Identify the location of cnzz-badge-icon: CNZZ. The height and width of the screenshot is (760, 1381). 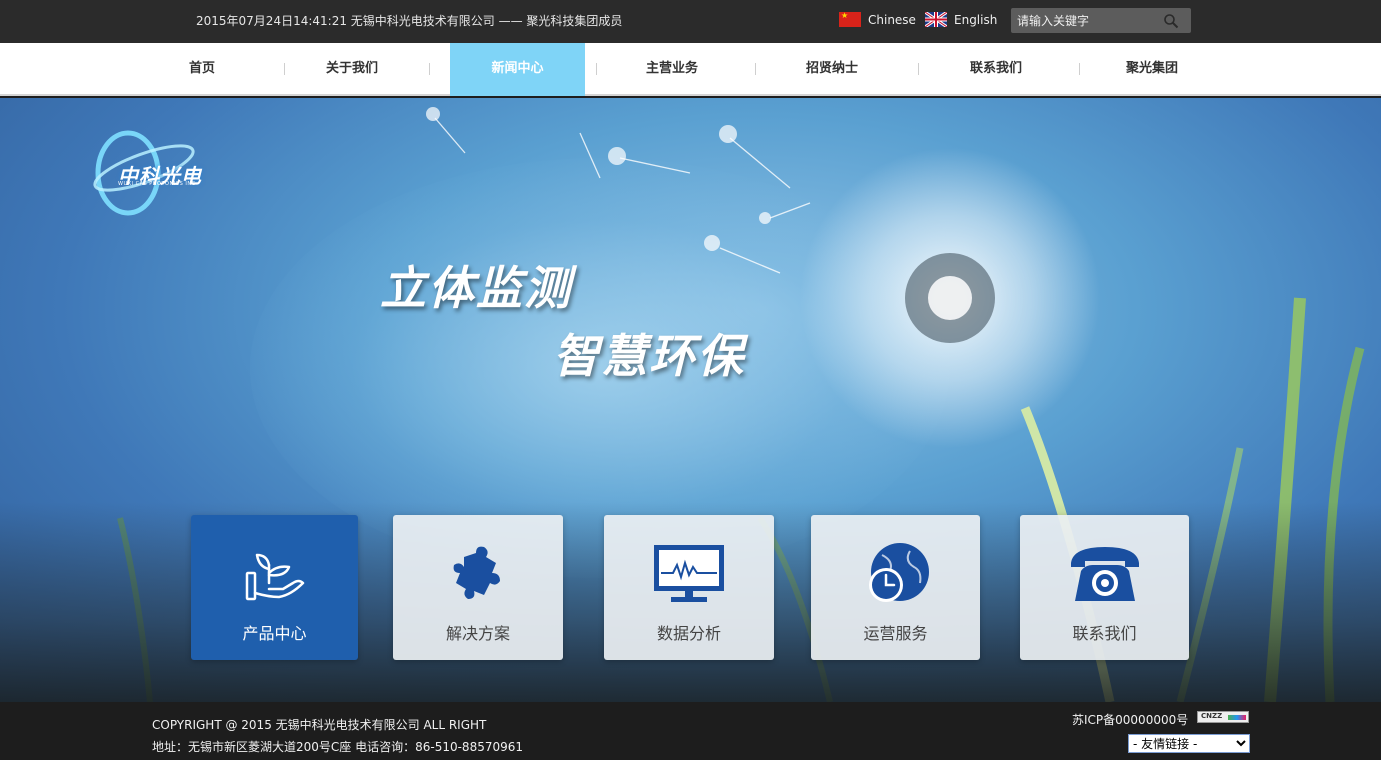
(1223, 717).